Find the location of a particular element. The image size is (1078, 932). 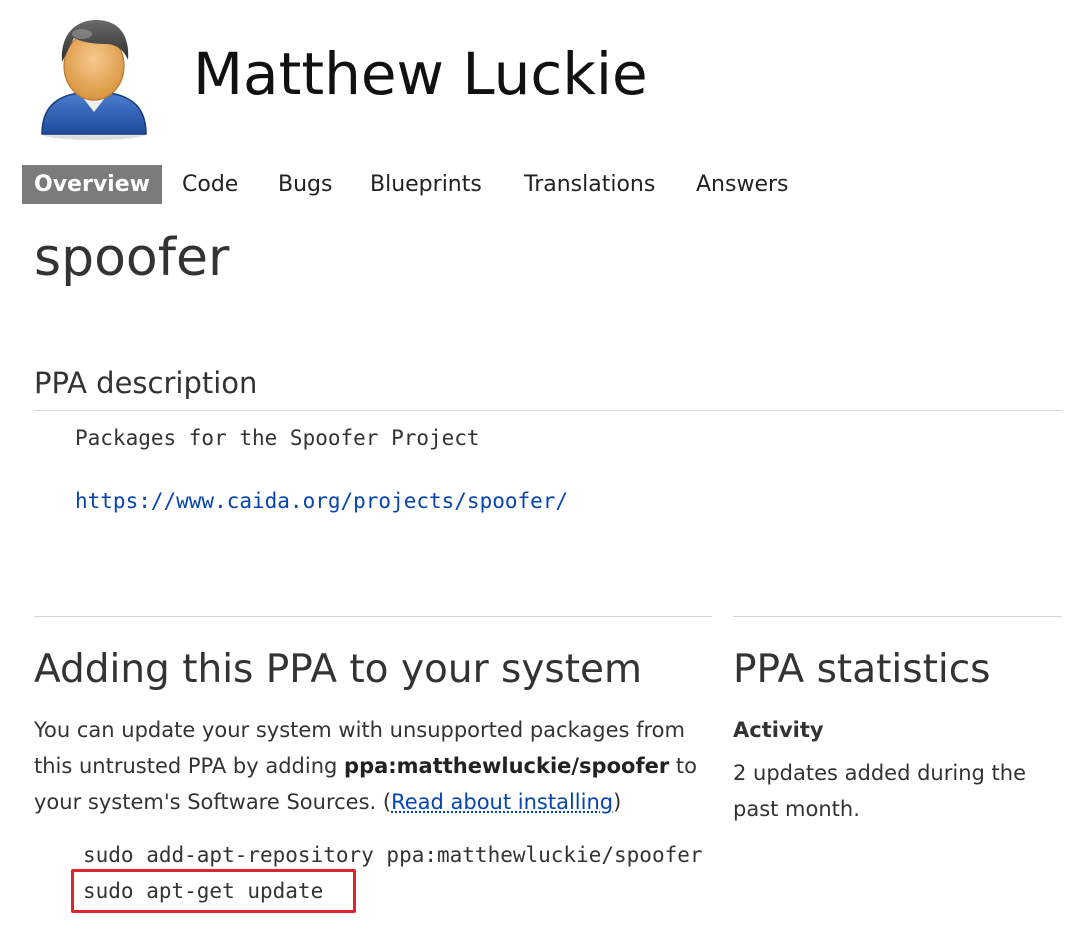

highlight-box is located at coordinates (213, 891).